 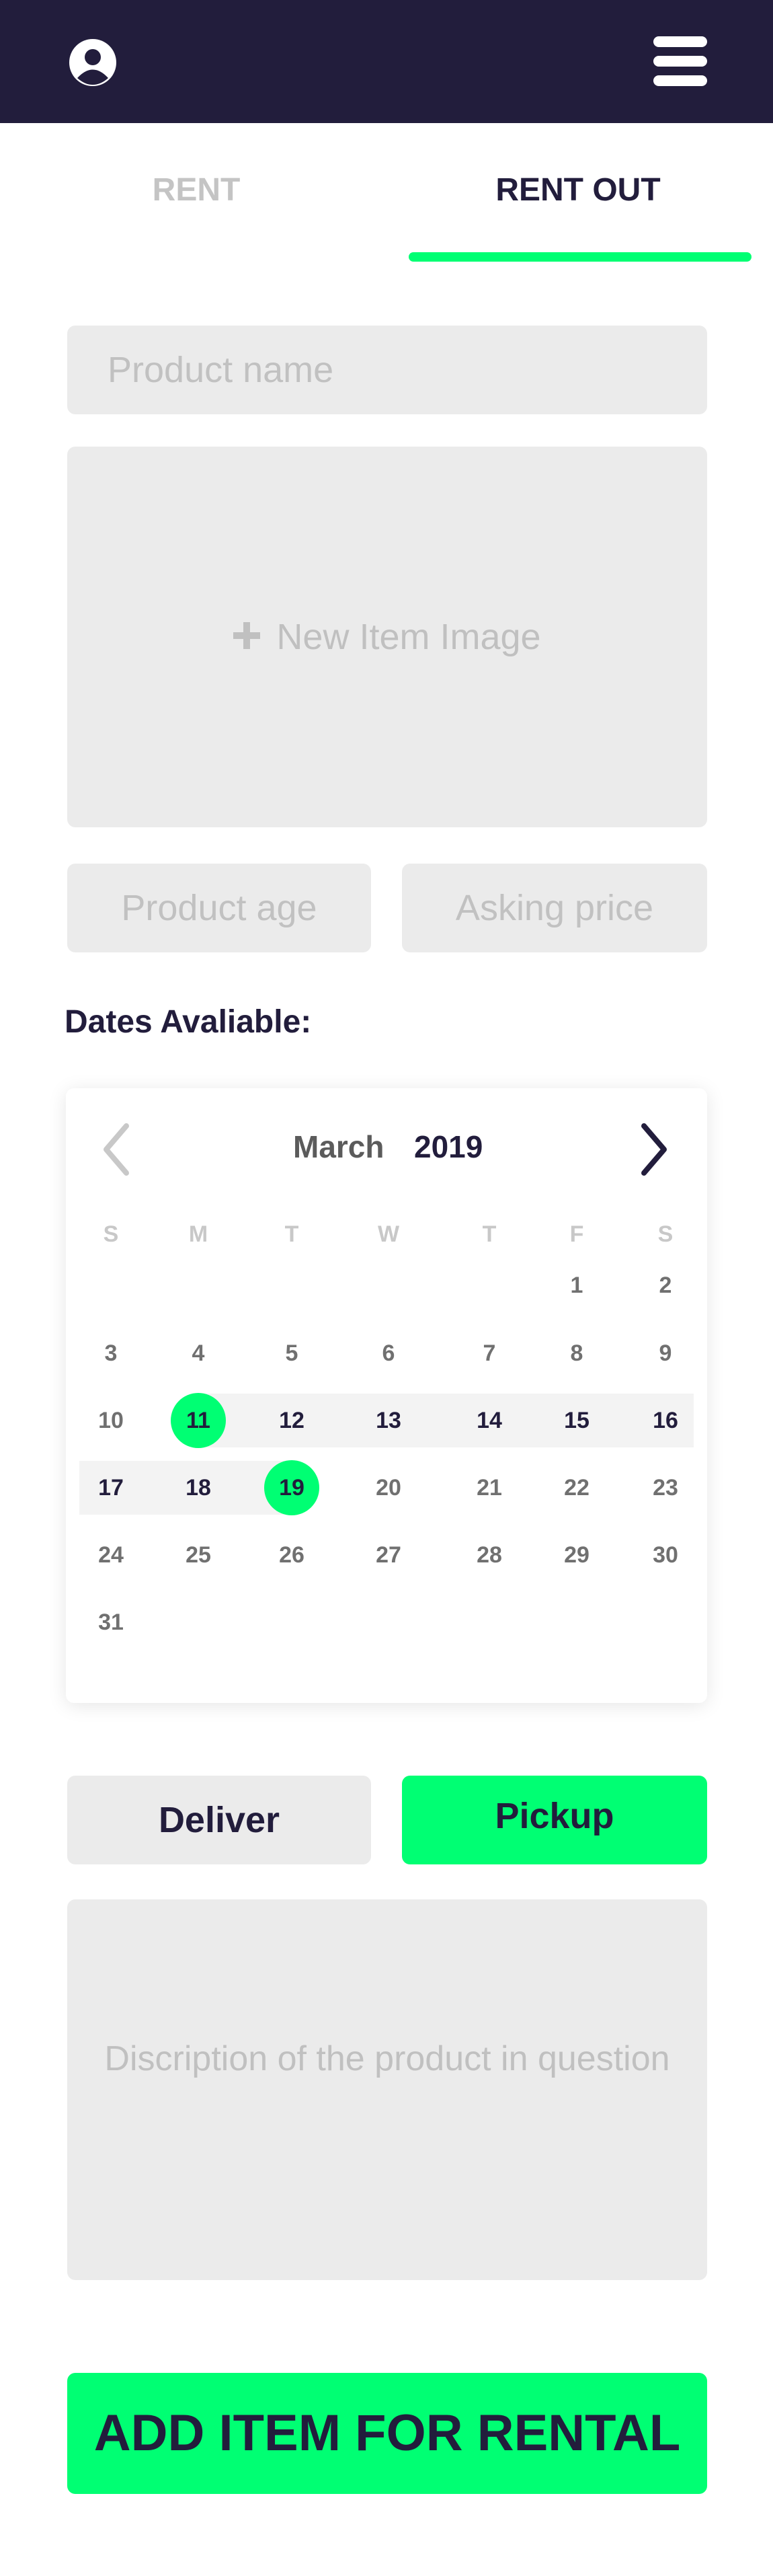 I want to click on calendar-day: 16, so click(x=666, y=1420).